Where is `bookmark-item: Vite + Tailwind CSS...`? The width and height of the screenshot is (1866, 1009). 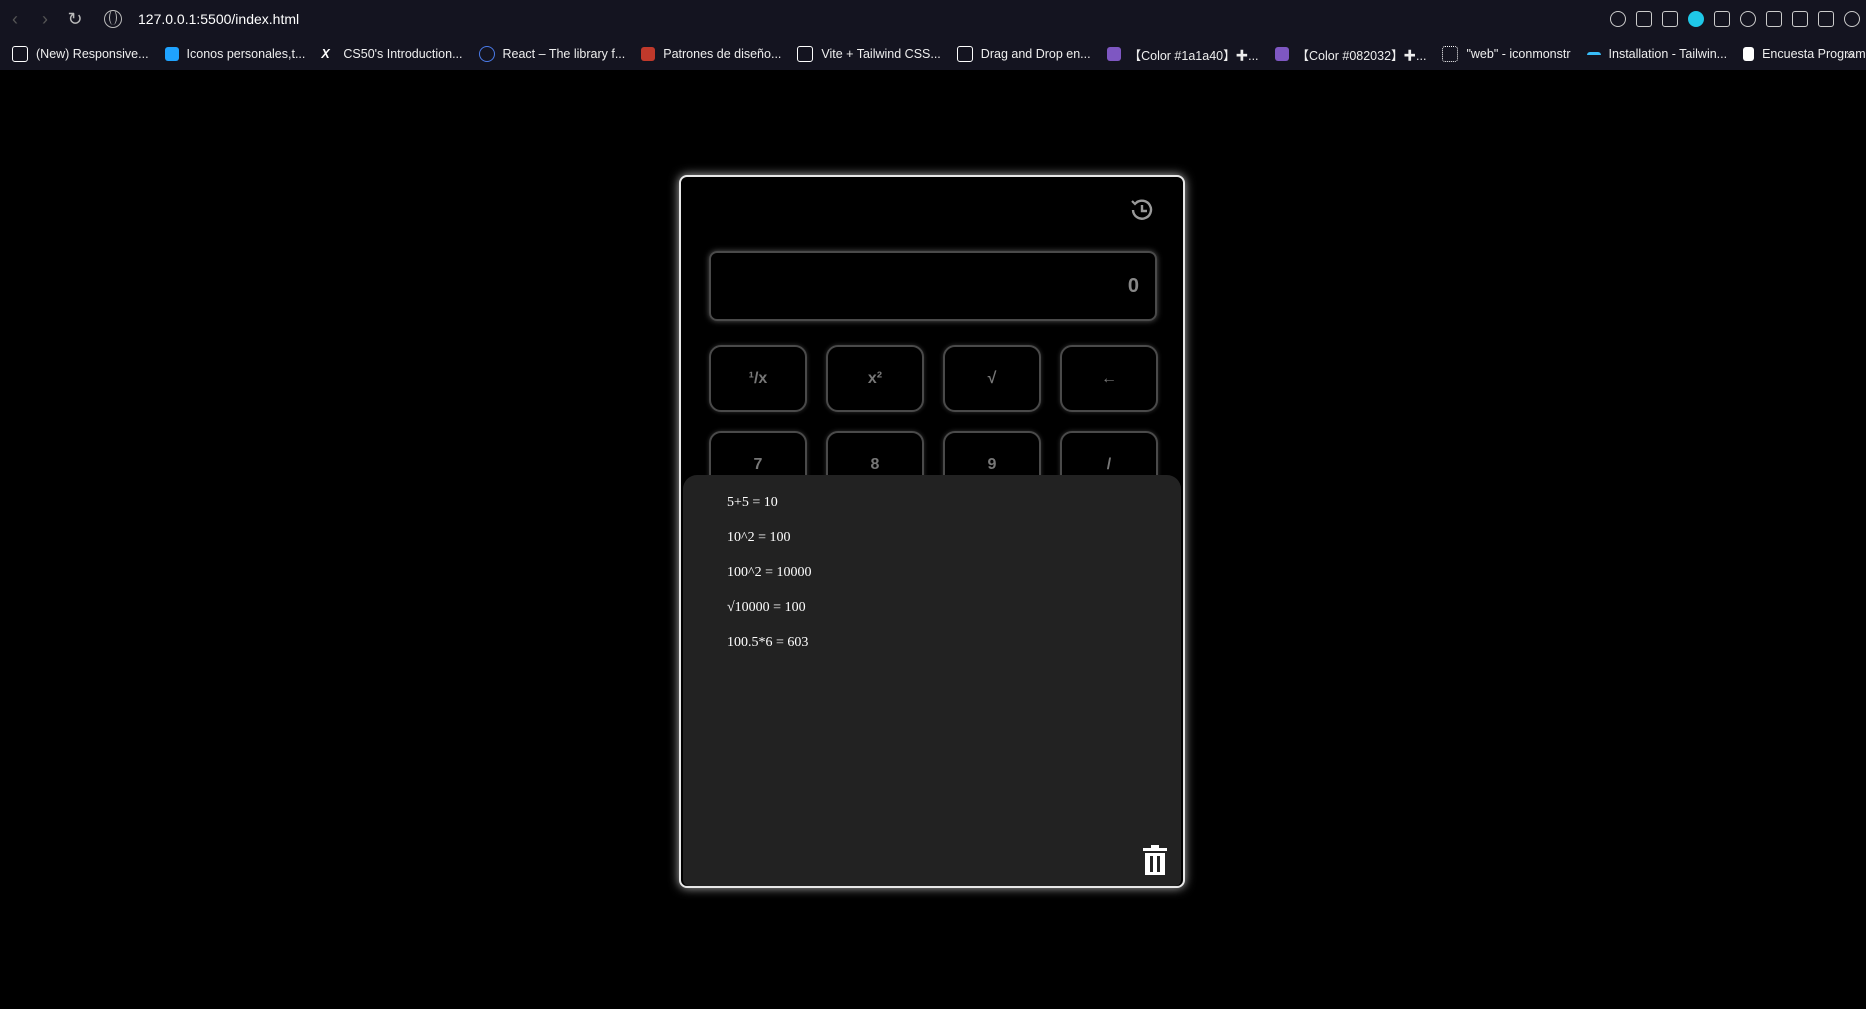 bookmark-item: Vite + Tailwind CSS... is located at coordinates (869, 54).